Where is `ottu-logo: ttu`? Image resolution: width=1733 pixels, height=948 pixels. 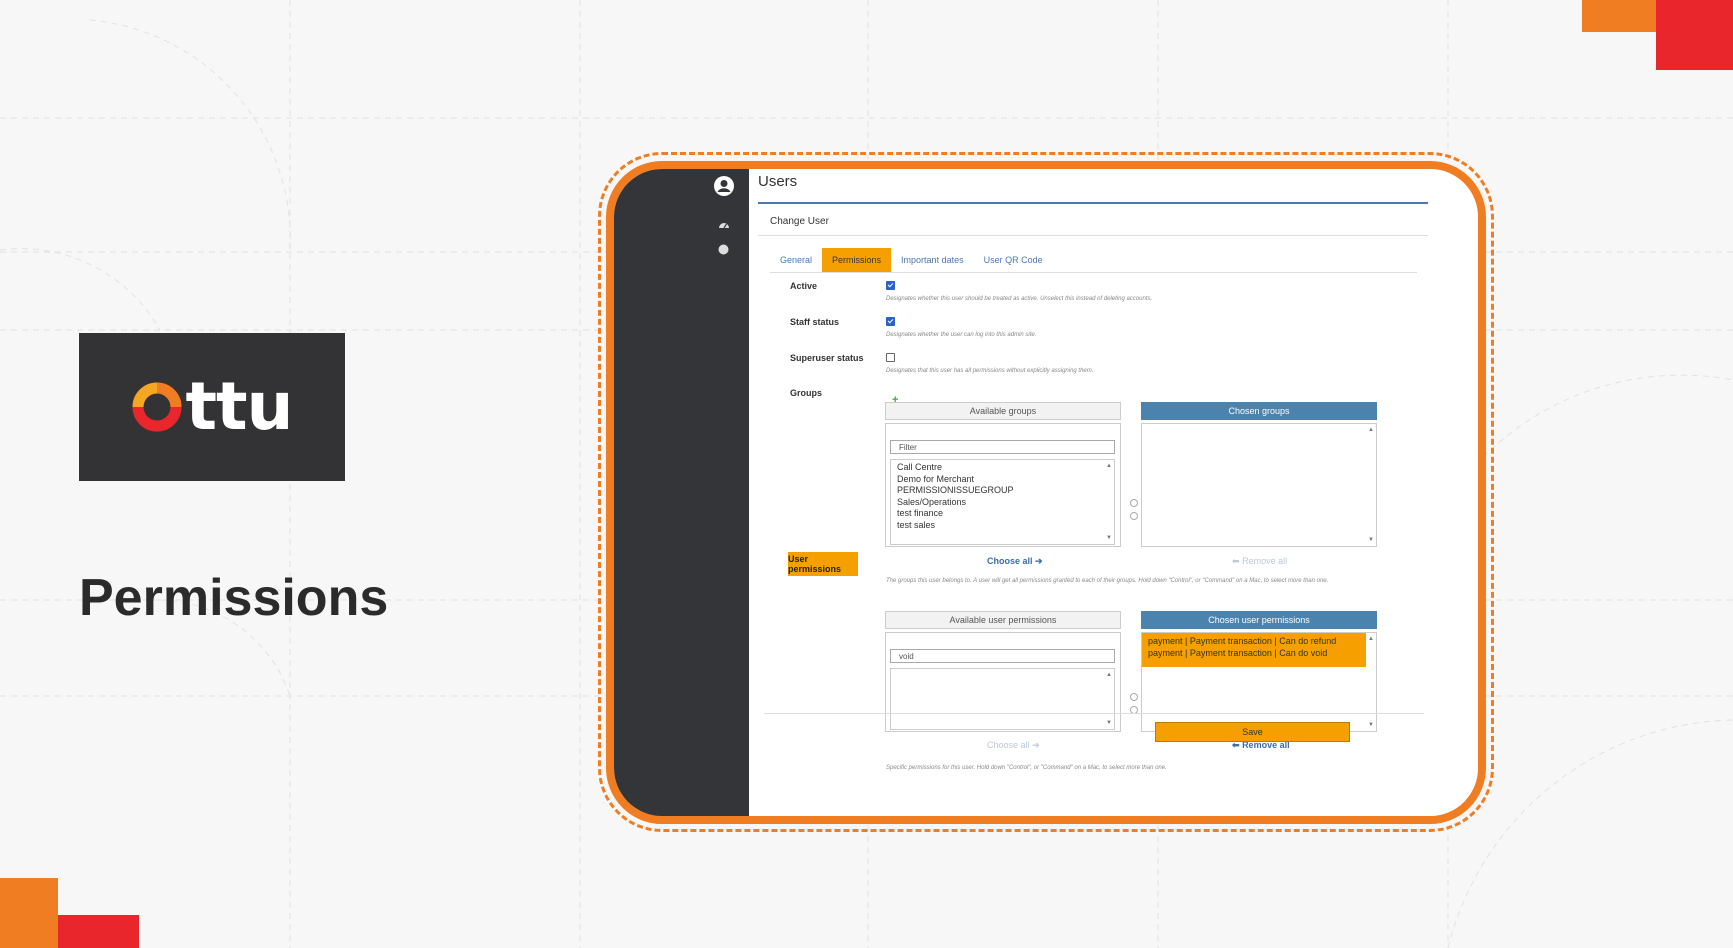 ottu-logo: ttu is located at coordinates (212, 407).